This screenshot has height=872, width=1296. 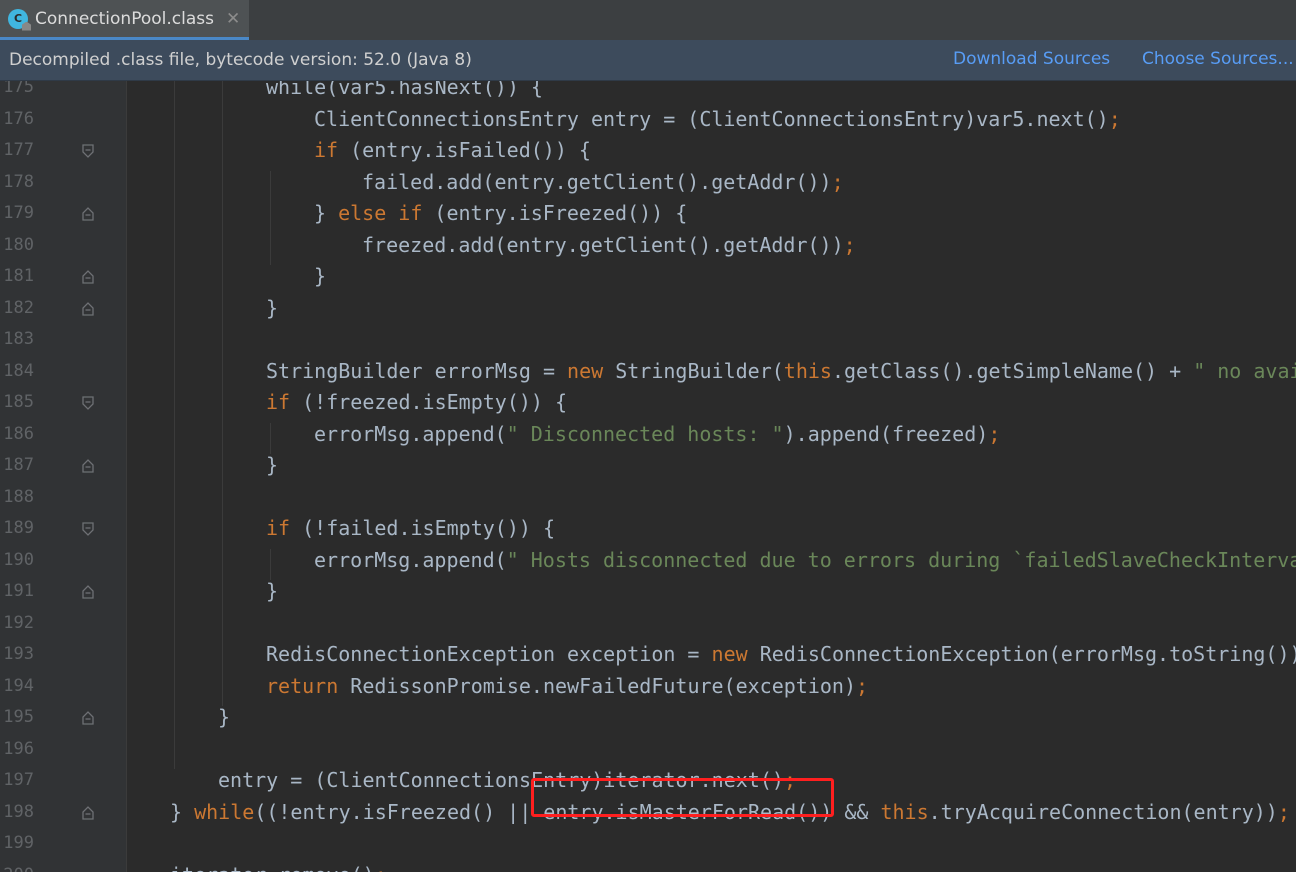 I want to click on code-line: 195}, so click(x=648, y=718).